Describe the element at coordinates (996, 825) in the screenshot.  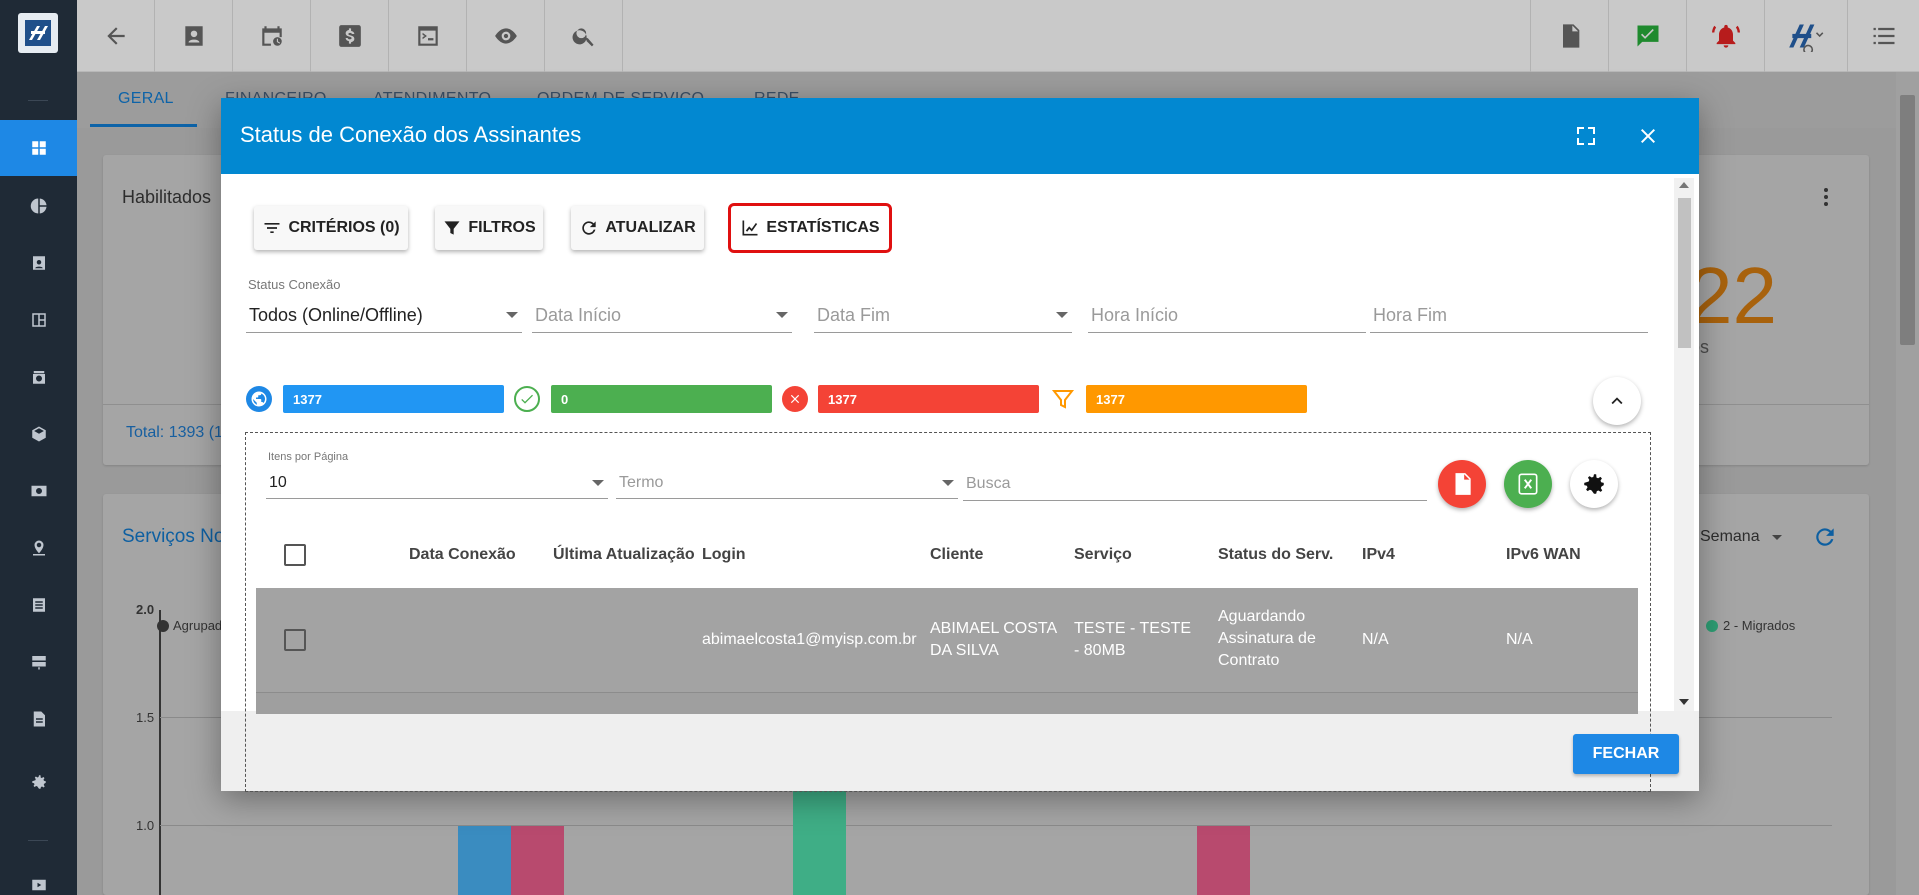
I see `gridline` at that location.